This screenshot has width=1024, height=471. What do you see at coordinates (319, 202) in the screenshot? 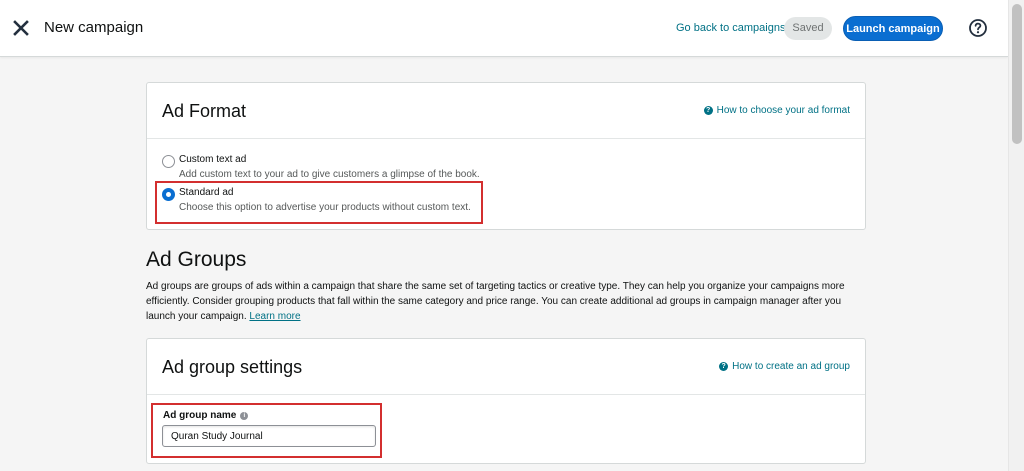
I see `standard-ad-highlight` at bounding box center [319, 202].